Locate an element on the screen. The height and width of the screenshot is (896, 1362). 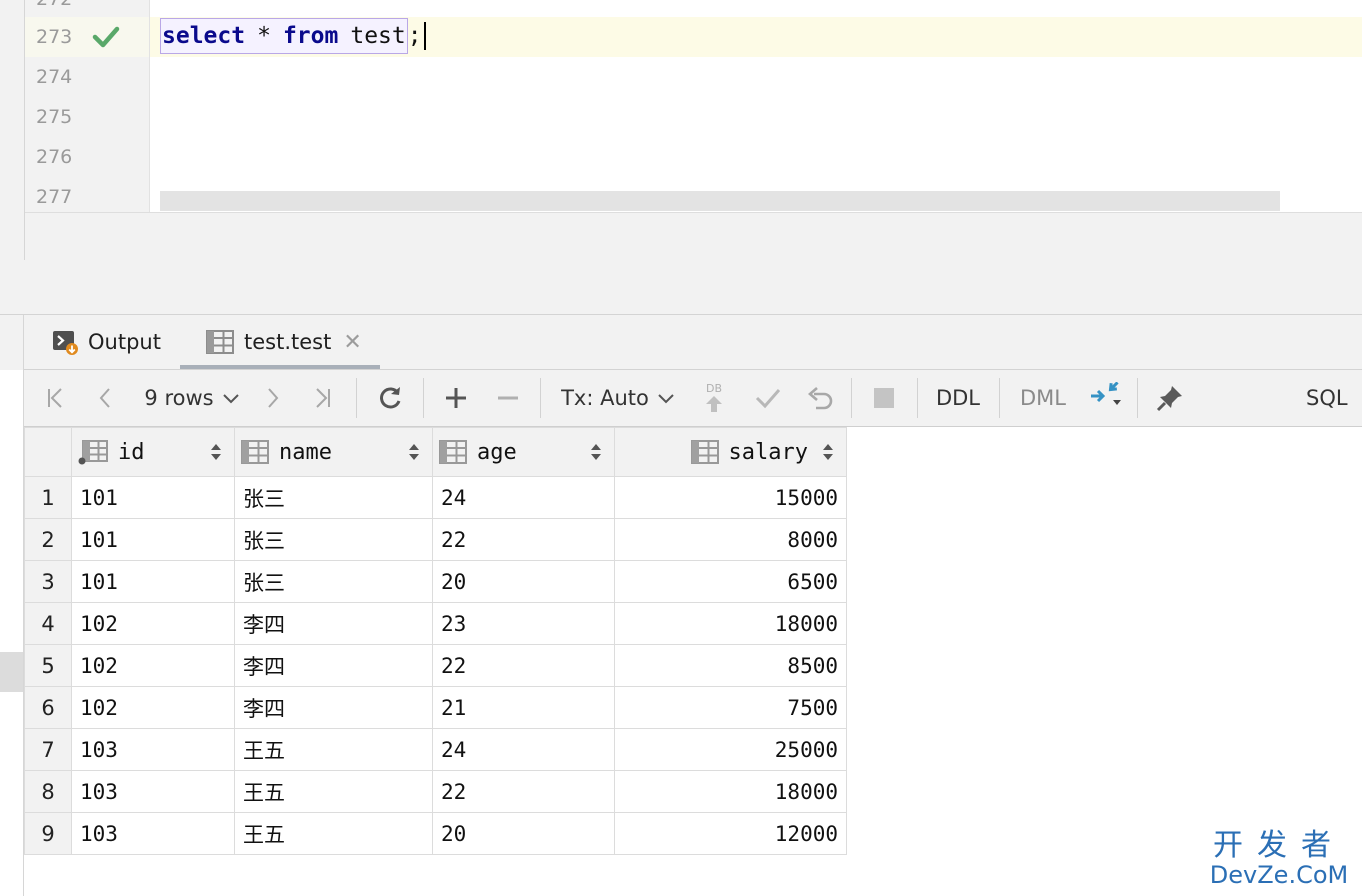
cell-salary: 7500 is located at coordinates (730, 707).